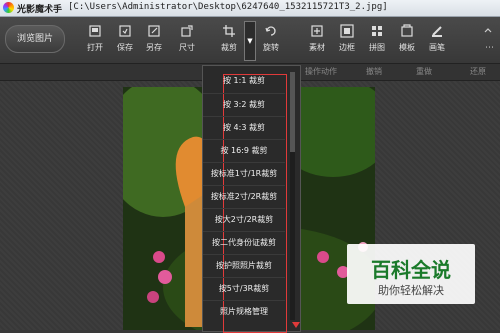  I want to click on crop-dropdown-arrow: ▼, so click(250, 41).